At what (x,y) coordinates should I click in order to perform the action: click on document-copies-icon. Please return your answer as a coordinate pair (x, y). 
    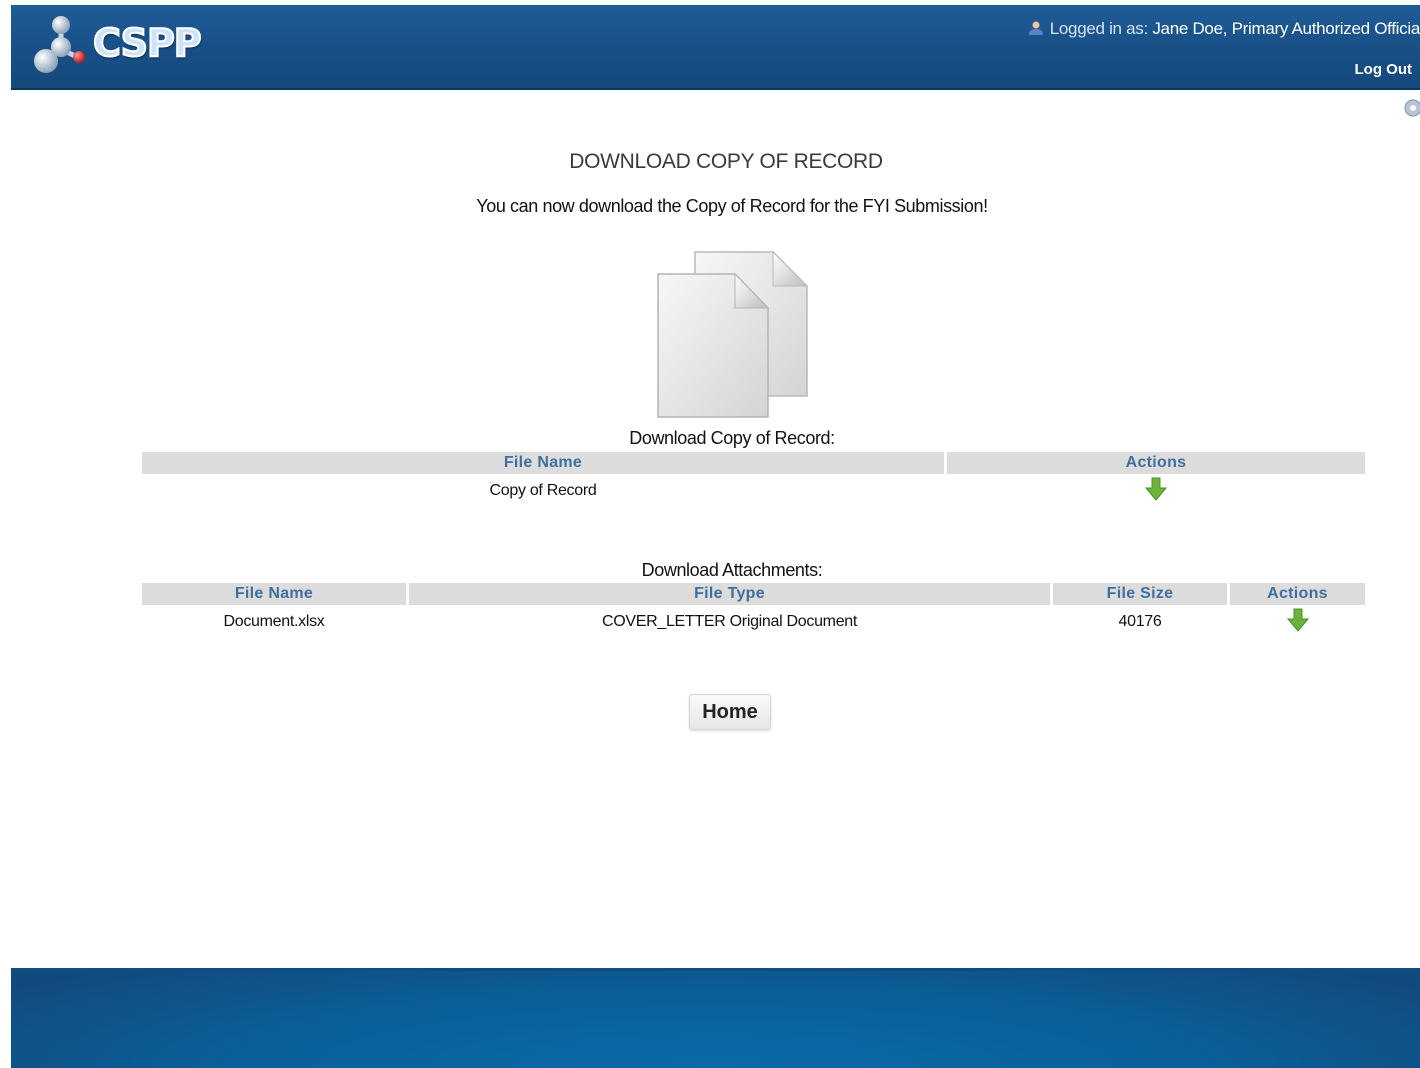
    Looking at the image, I should click on (732, 337).